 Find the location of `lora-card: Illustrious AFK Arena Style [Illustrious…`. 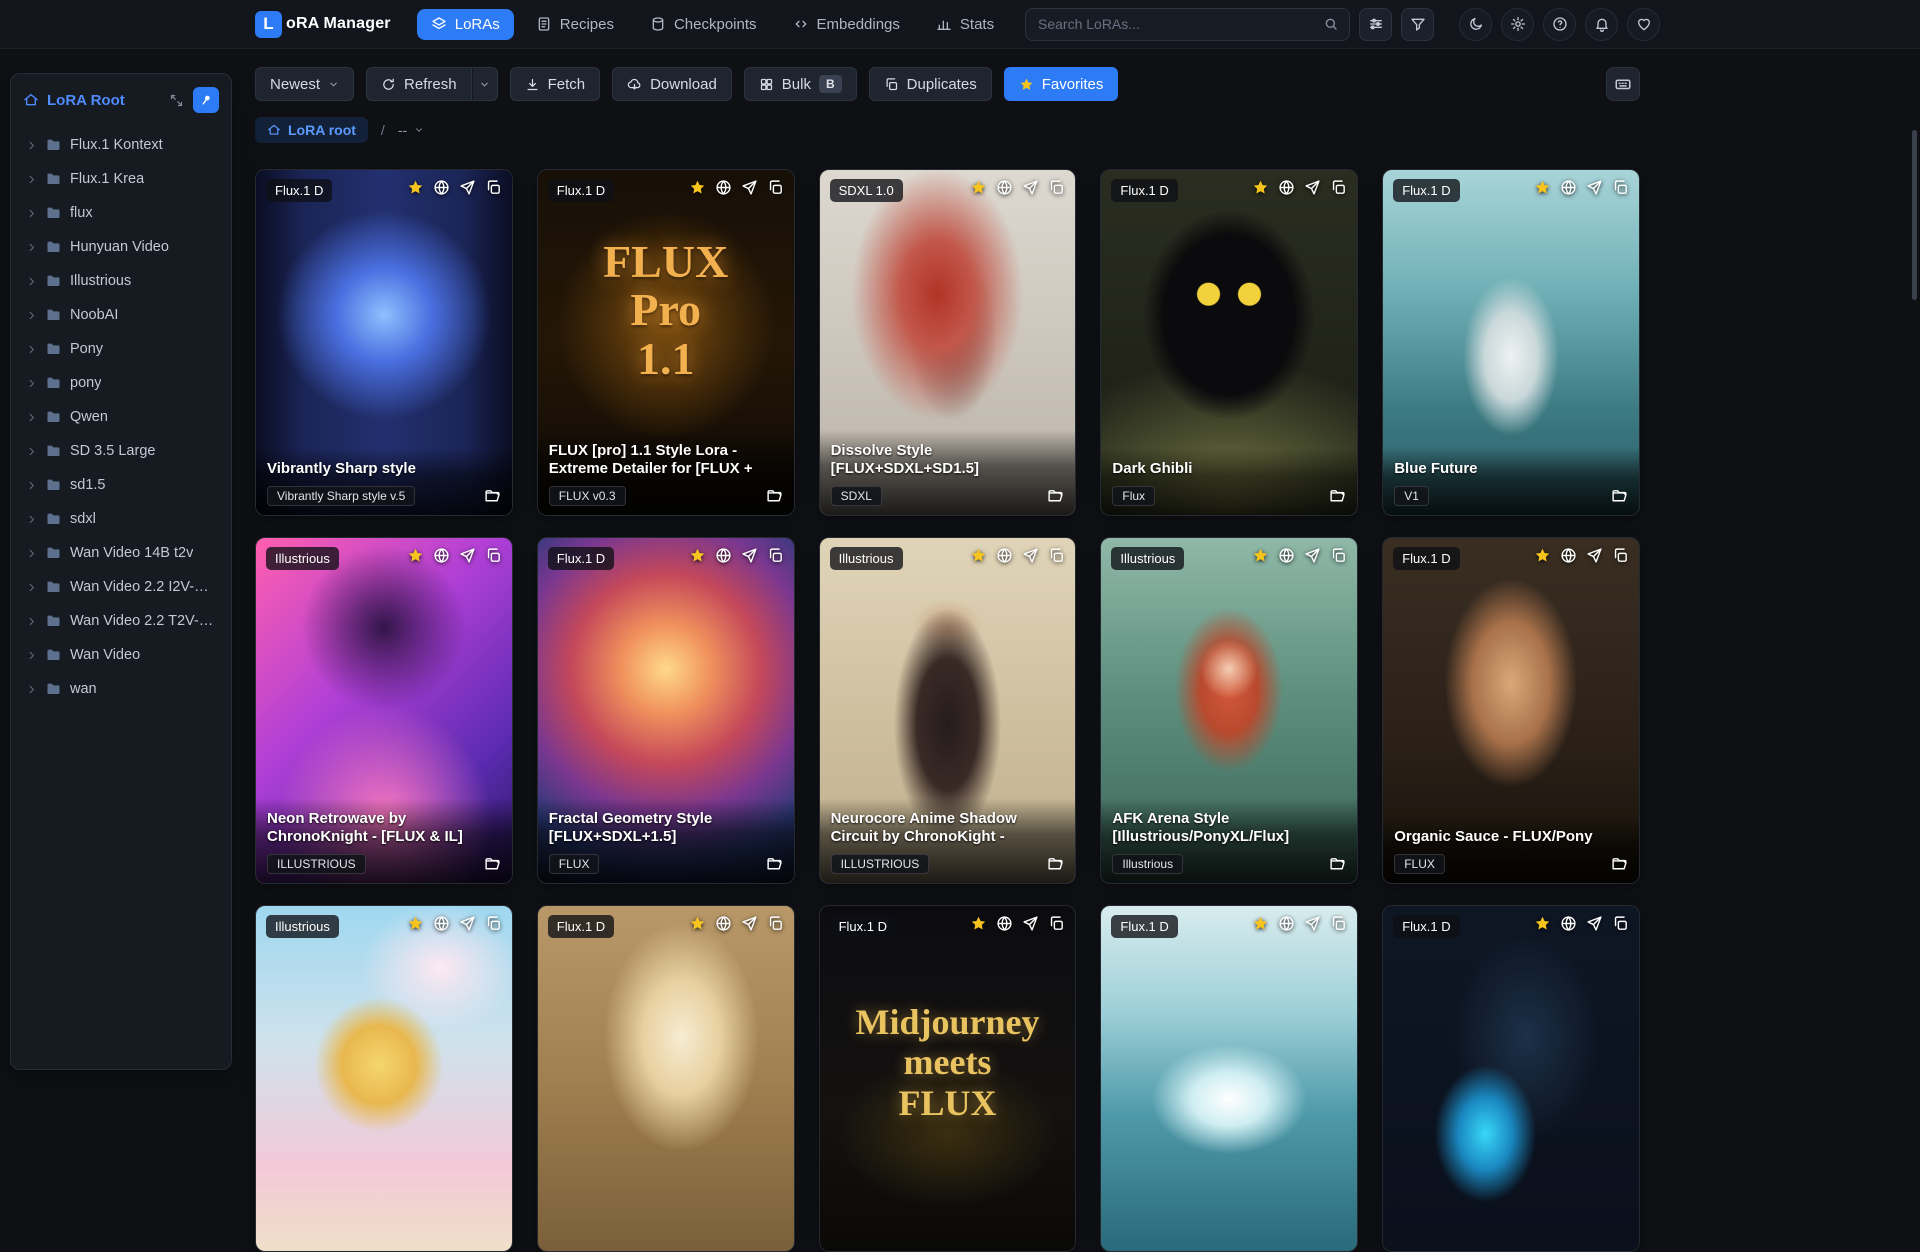

lora-card: Illustrious AFK Arena Style [Illustrious… is located at coordinates (1229, 710).